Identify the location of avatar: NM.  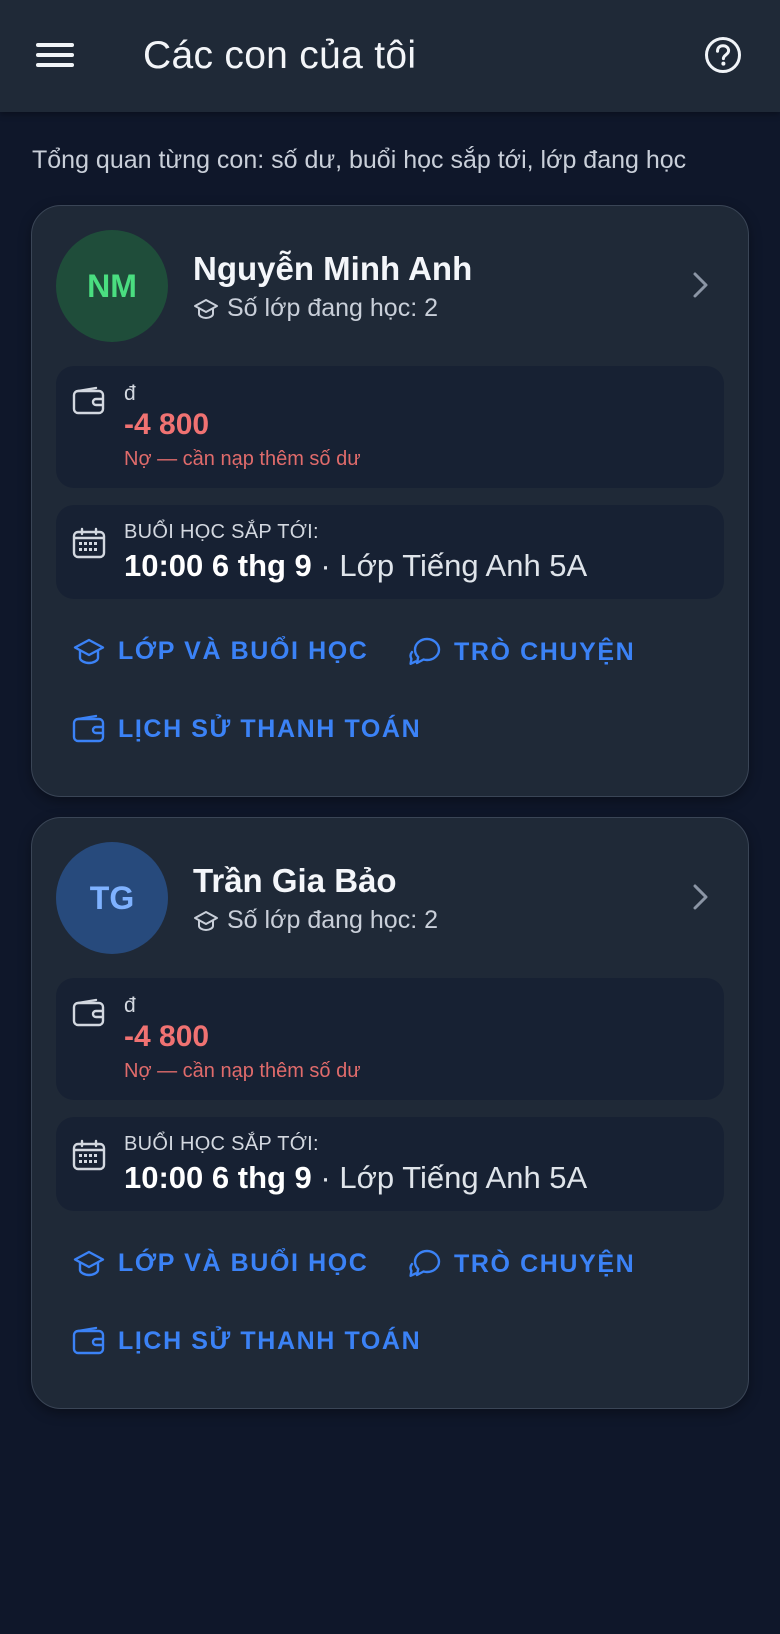
(112, 286).